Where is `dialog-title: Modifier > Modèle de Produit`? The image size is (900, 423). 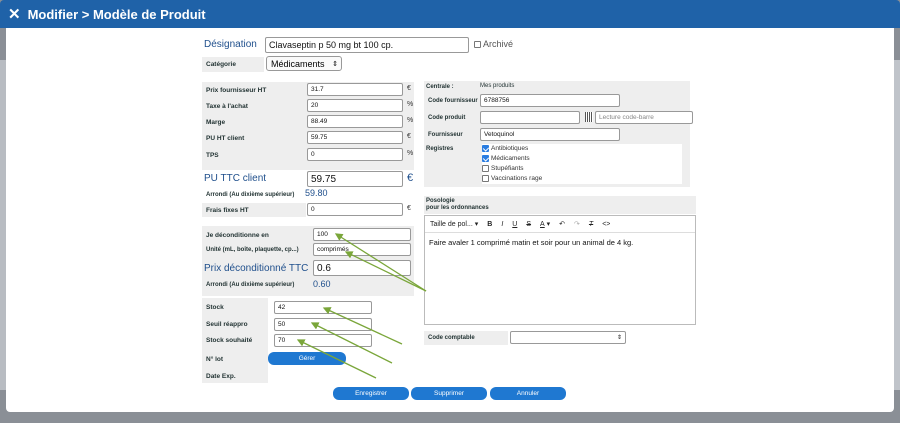 dialog-title: Modifier > Modèle de Produit is located at coordinates (116, 14).